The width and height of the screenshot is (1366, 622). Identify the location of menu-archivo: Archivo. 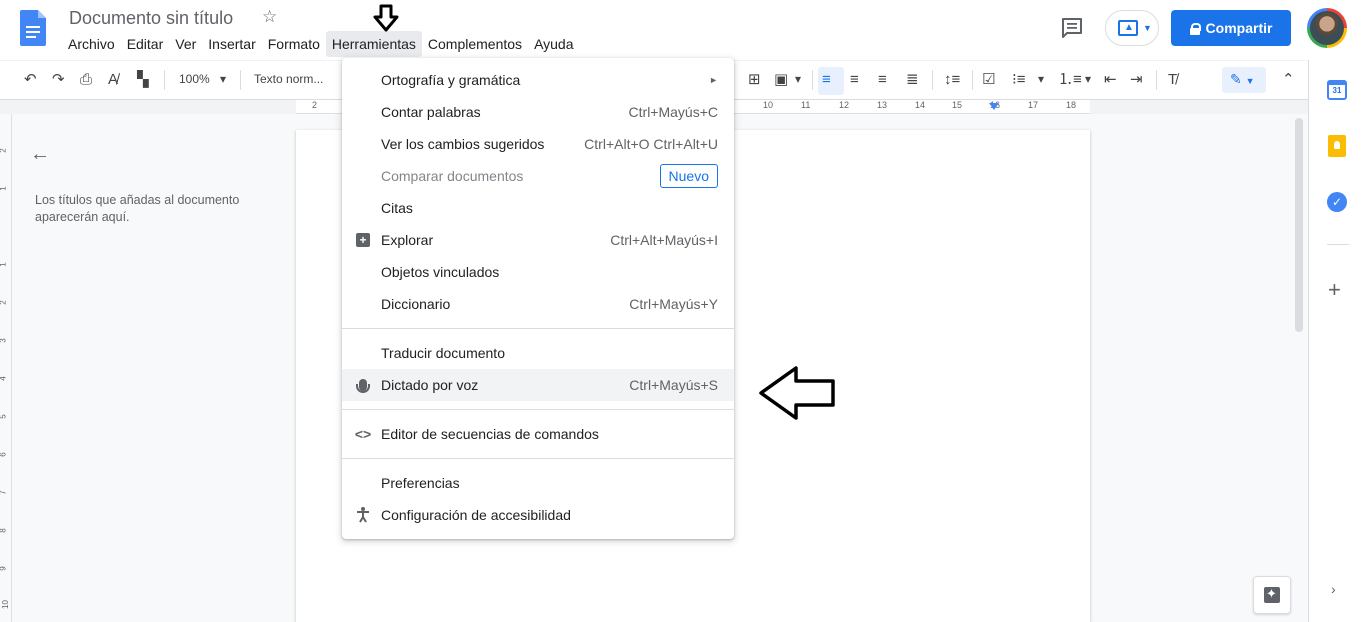
(91, 44).